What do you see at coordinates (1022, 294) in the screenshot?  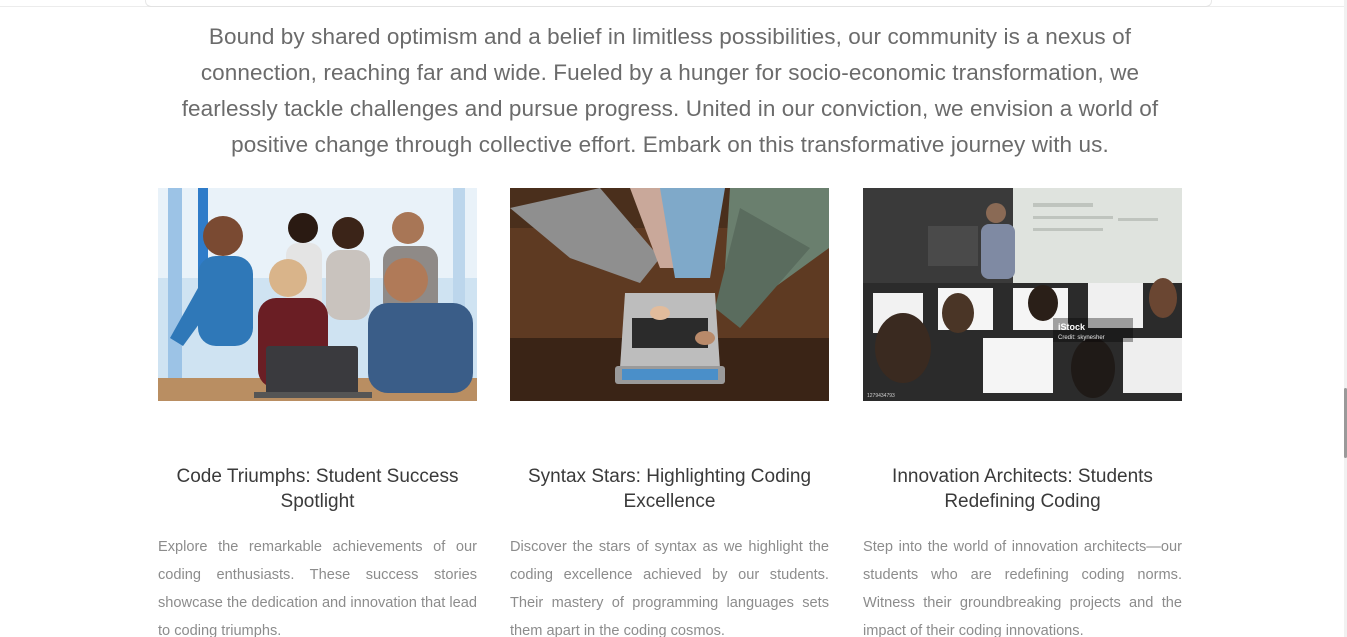 I see `computer-classroom-image: iStock Credit: skynesher 1279434793` at bounding box center [1022, 294].